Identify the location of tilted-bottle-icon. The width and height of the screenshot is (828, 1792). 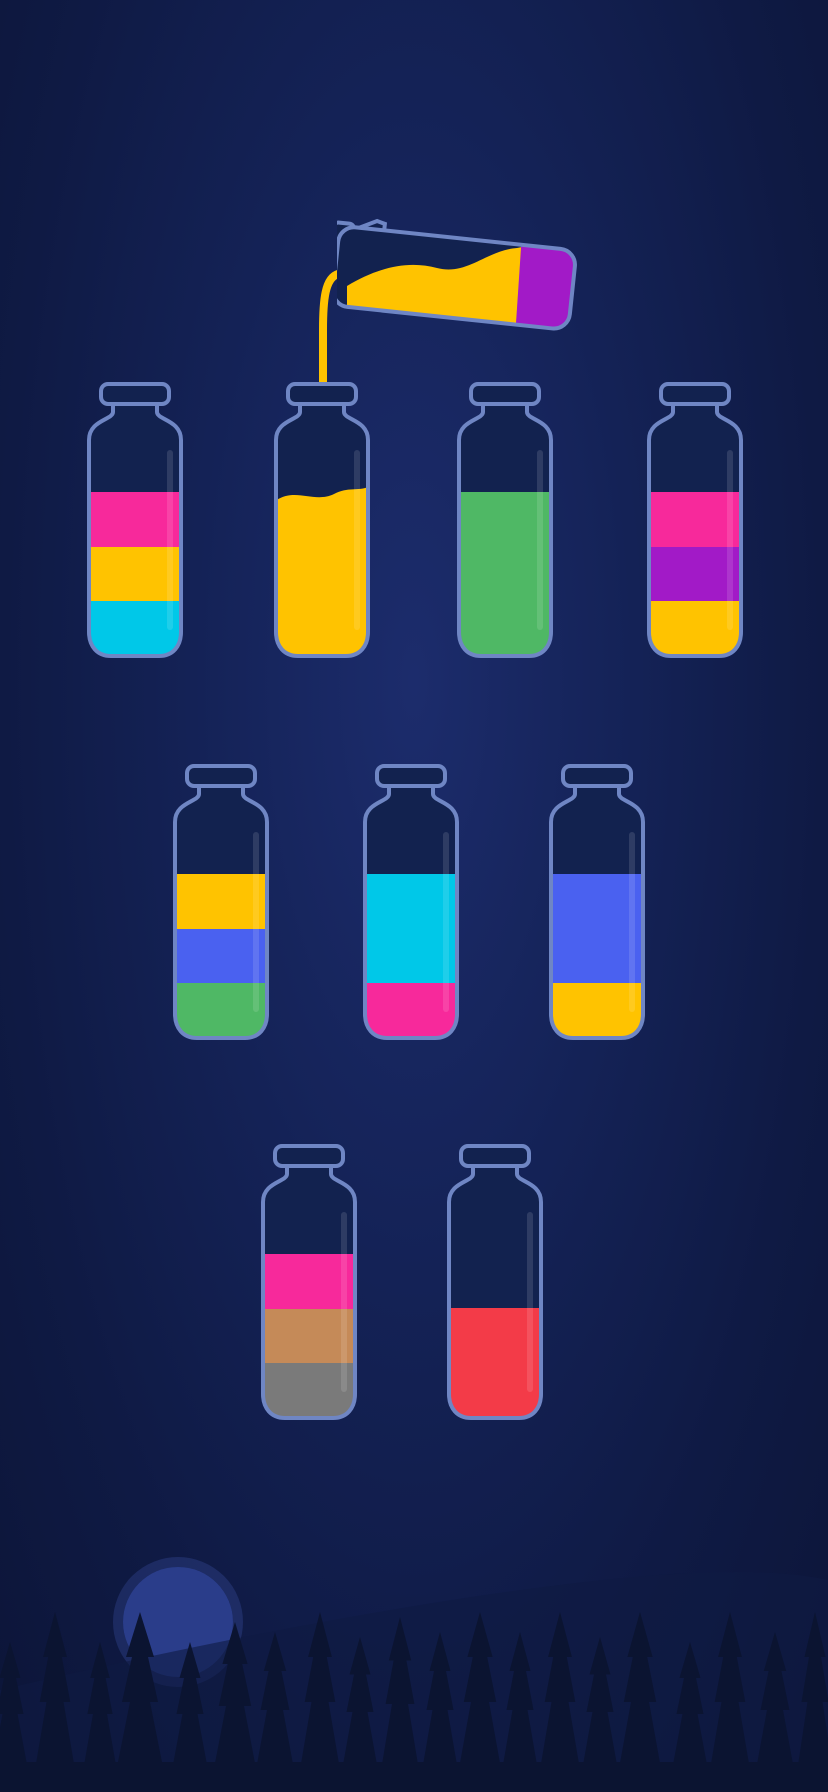
(452, 274).